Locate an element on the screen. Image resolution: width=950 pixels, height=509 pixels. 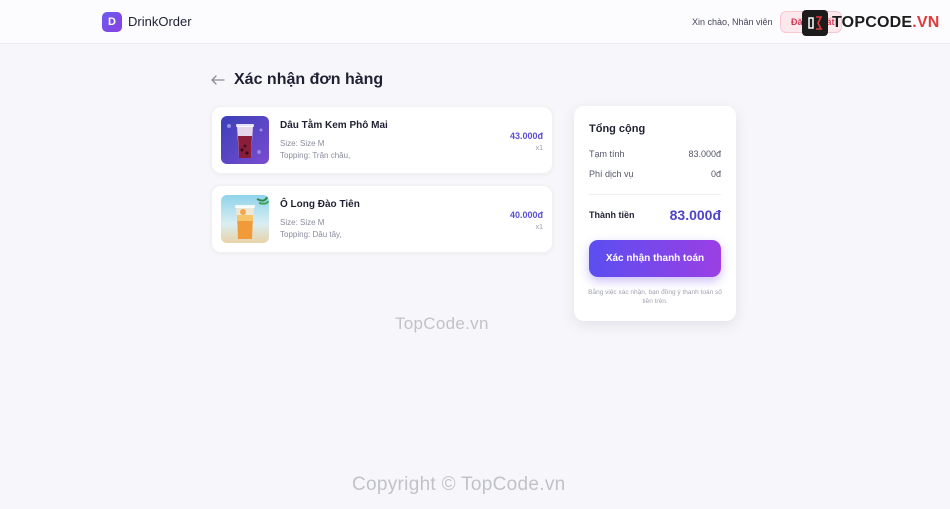
page-title: Xác nhận đơn hàng is located at coordinates (309, 79).